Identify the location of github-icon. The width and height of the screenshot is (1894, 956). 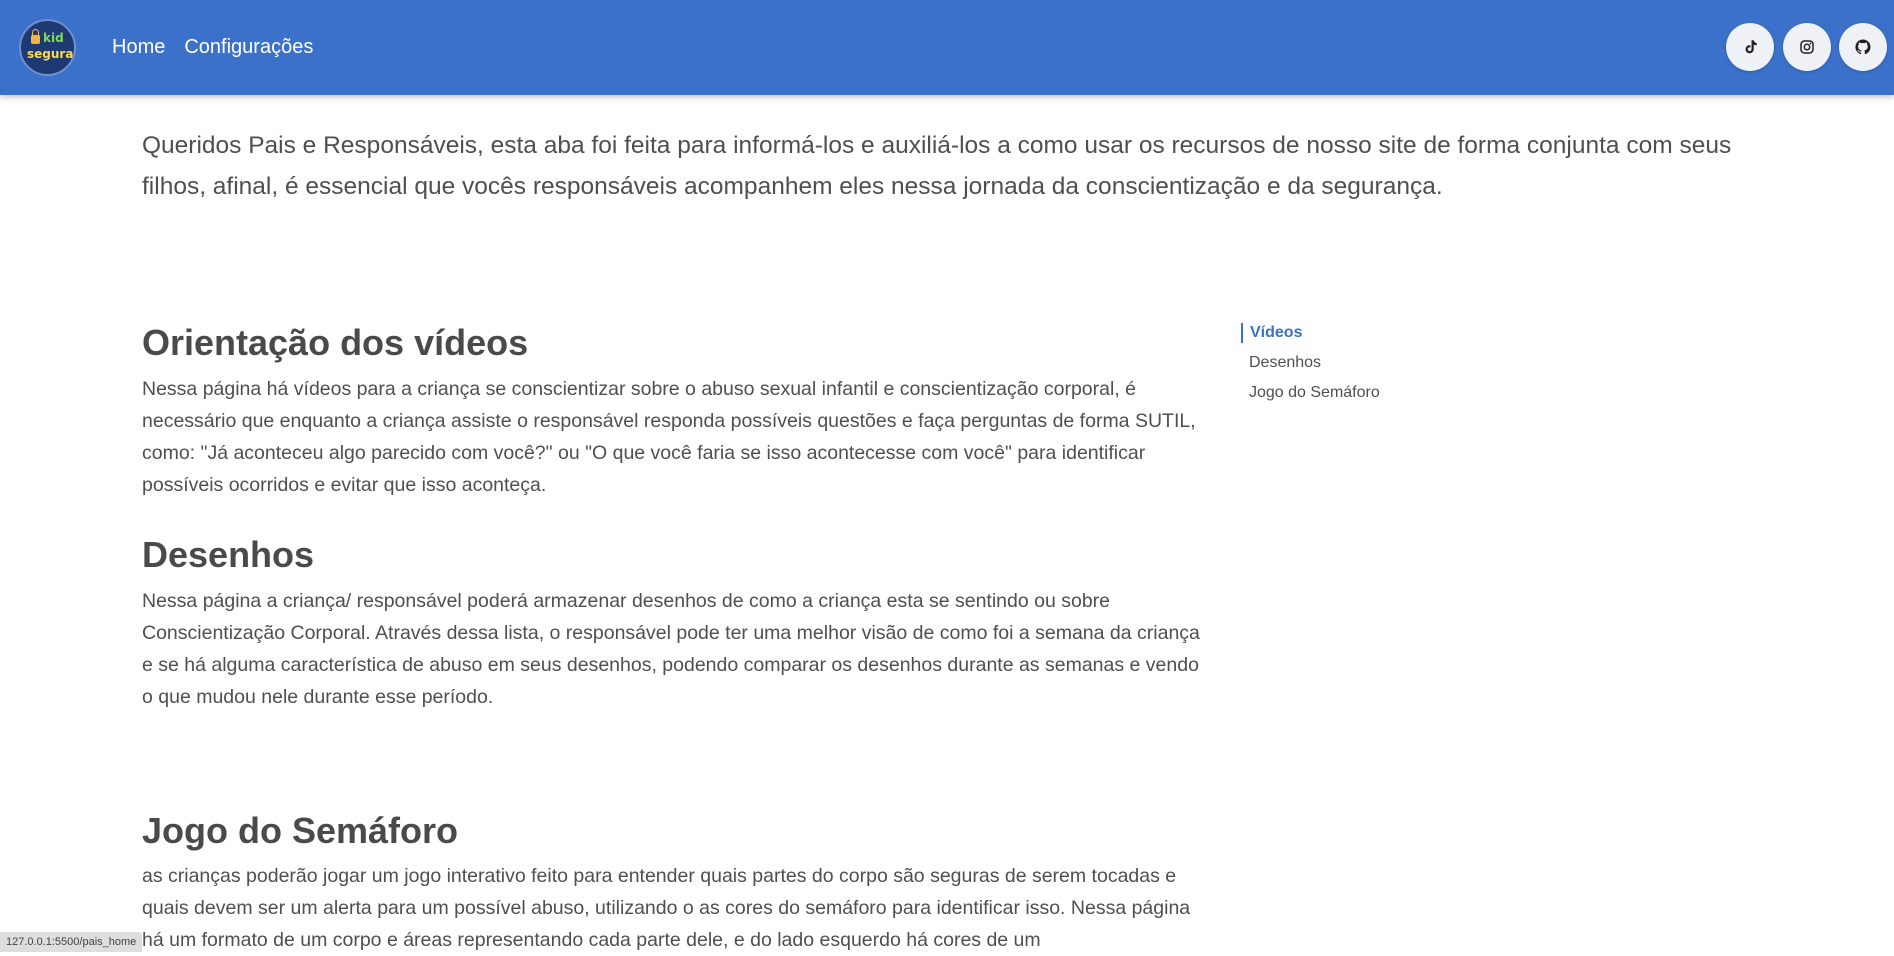
(1863, 47).